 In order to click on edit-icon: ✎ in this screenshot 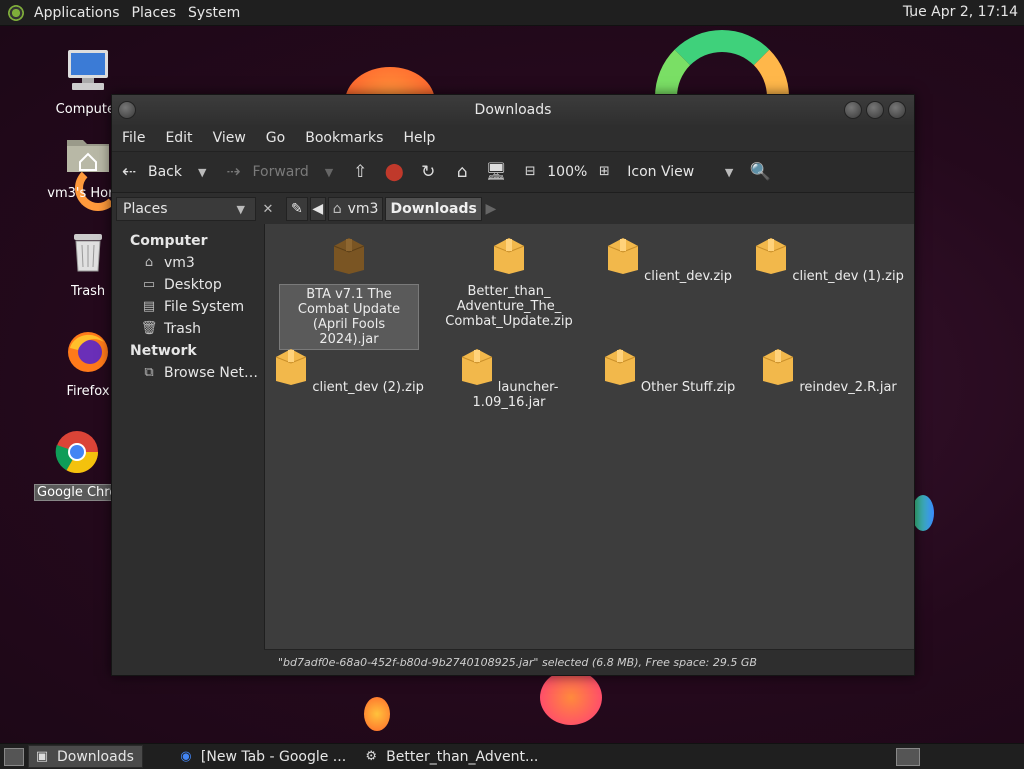, I will do `click(297, 209)`.